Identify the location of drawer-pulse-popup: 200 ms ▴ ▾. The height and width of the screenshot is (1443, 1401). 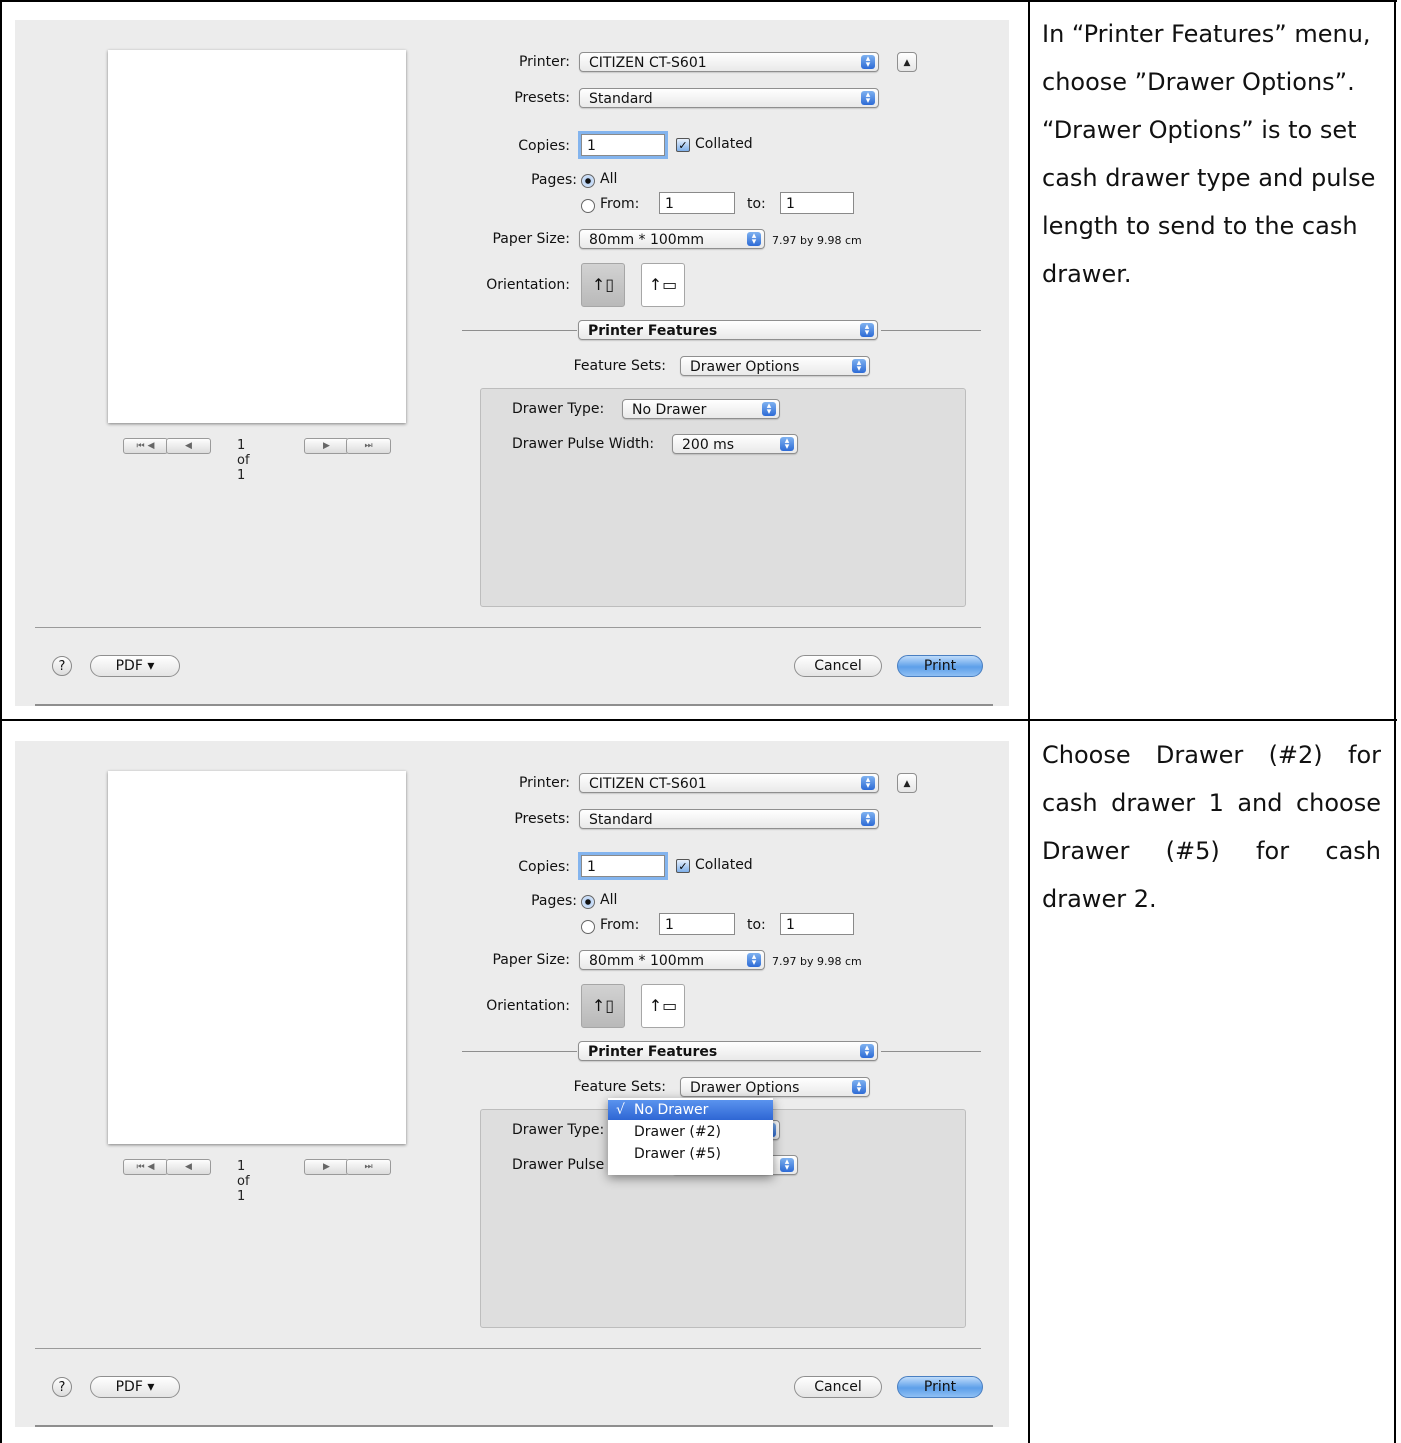
(735, 444).